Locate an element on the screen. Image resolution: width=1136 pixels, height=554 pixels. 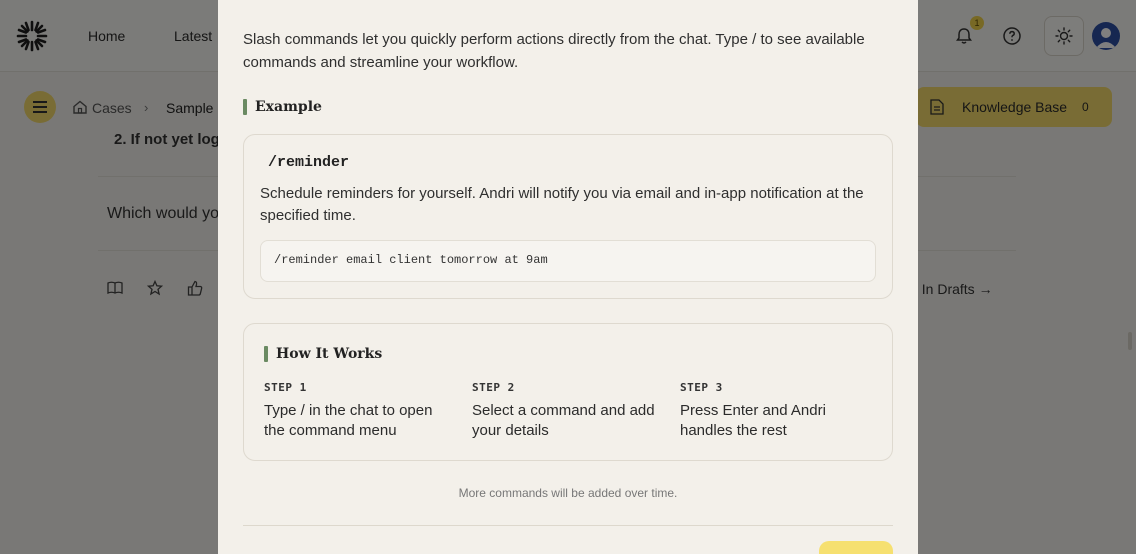
step-text: Select a command and add your details is located at coordinates (563, 420).